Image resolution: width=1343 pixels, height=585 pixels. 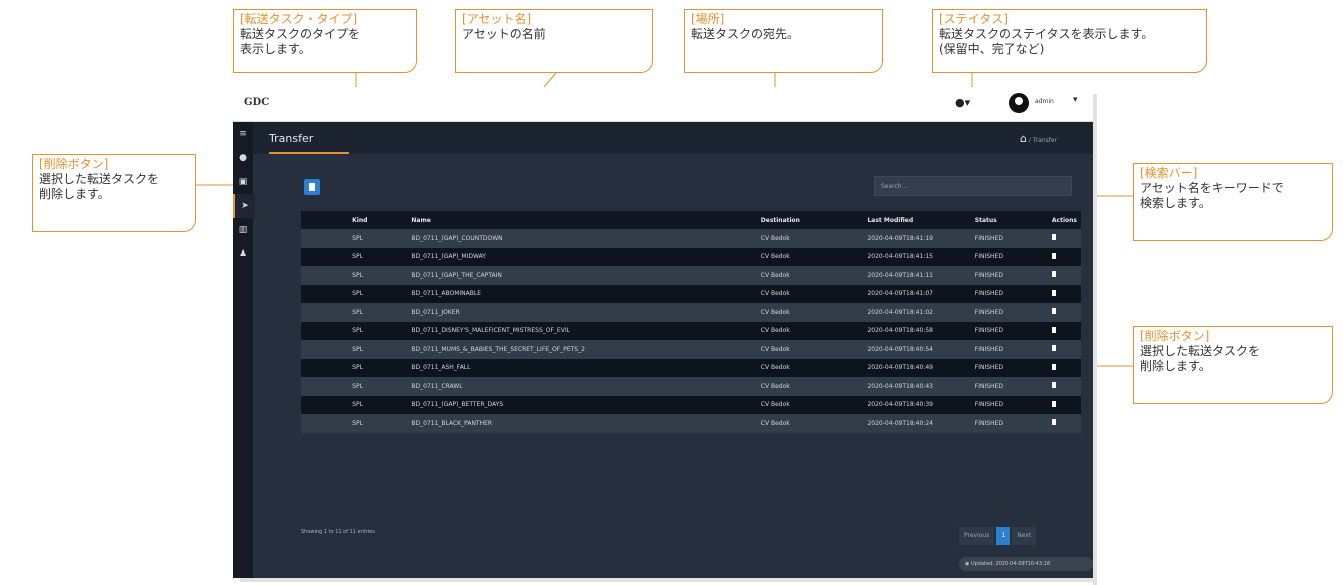 I want to click on pagination: Previous 1 Next, so click(x=998, y=536).